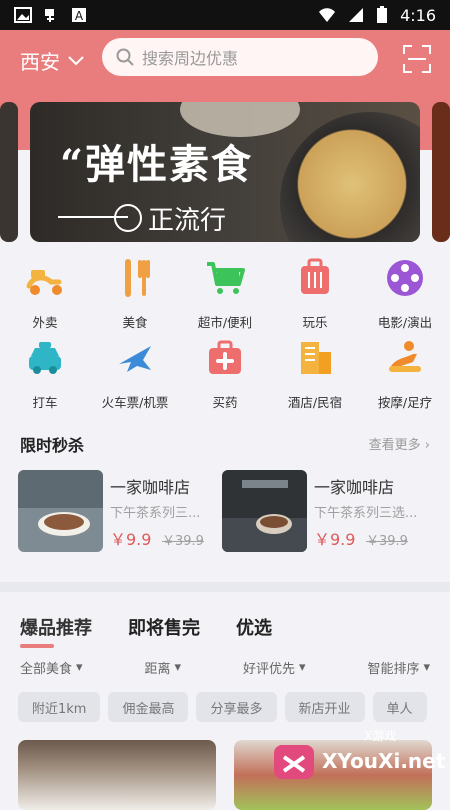  I want to click on see-more-label: 查看更多, so click(394, 445).